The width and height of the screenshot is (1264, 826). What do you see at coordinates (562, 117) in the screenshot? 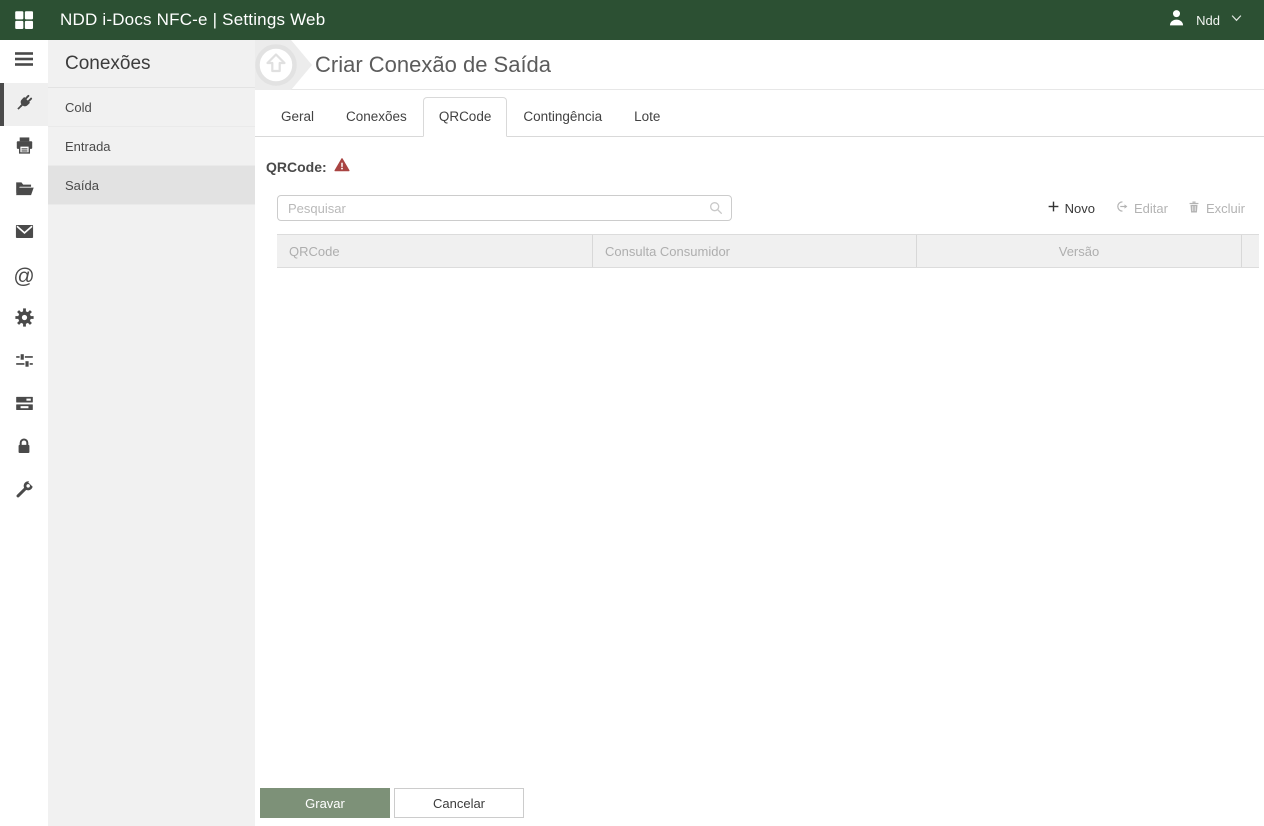
I see `tab-contingencia: Contingência` at bounding box center [562, 117].